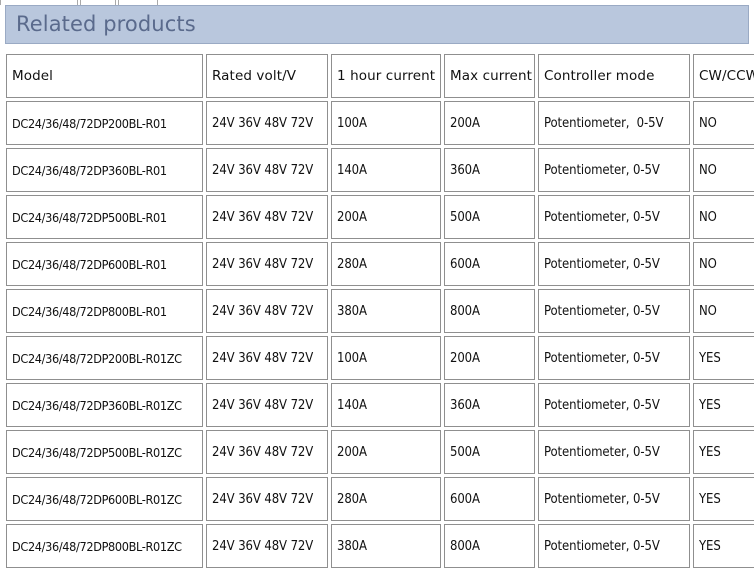 The image size is (754, 584). What do you see at coordinates (386, 546) in the screenshot?
I see `cell-one-hour-current: 380A` at bounding box center [386, 546].